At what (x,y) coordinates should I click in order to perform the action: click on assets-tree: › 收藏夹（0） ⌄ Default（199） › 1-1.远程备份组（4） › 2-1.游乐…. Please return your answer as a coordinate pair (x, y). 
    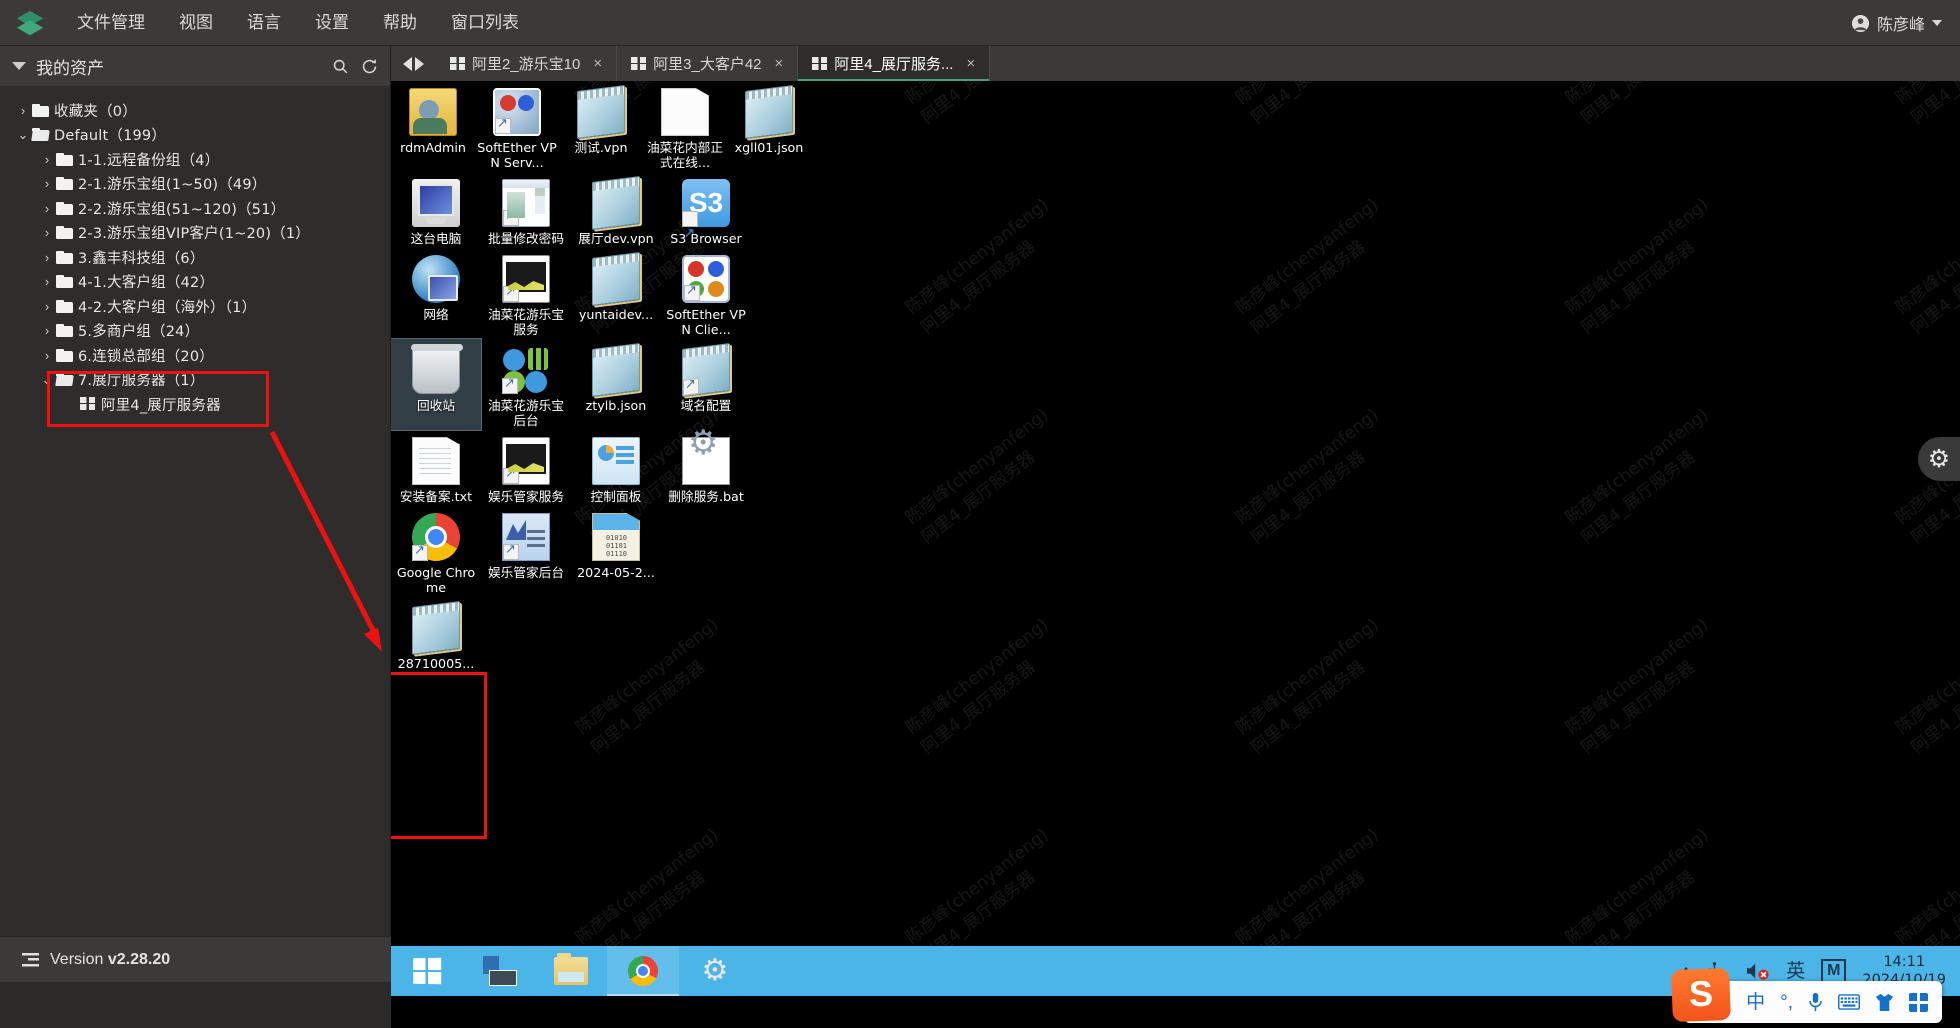
    Looking at the image, I should click on (195, 251).